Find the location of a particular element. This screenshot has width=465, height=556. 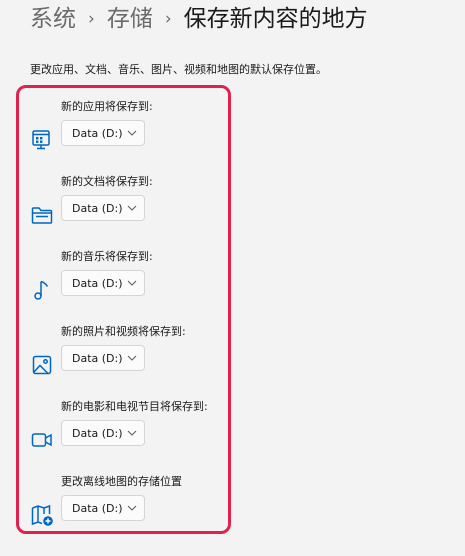

apps-save-location: 新的应用将保存到: Data (D:) is located at coordinates (123, 128).